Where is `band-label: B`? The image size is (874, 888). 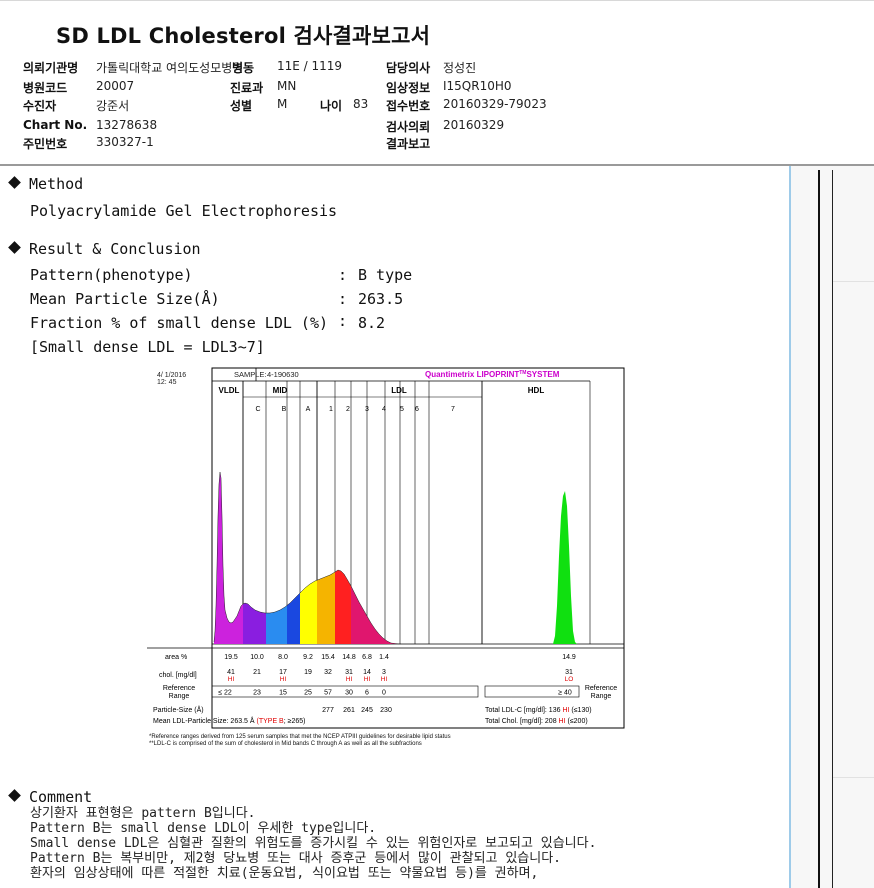
band-label: B is located at coordinates (284, 409).